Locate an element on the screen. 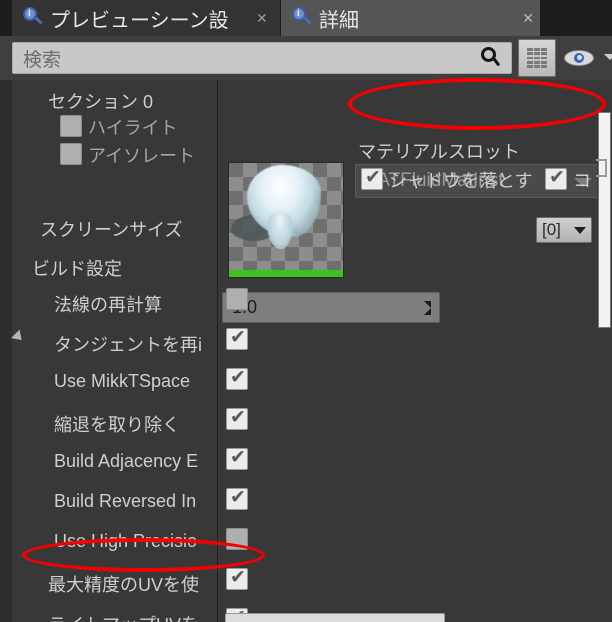 Image resolution: width=612 pixels, height=622 pixels. section-title: セクション 0 is located at coordinates (101, 102).